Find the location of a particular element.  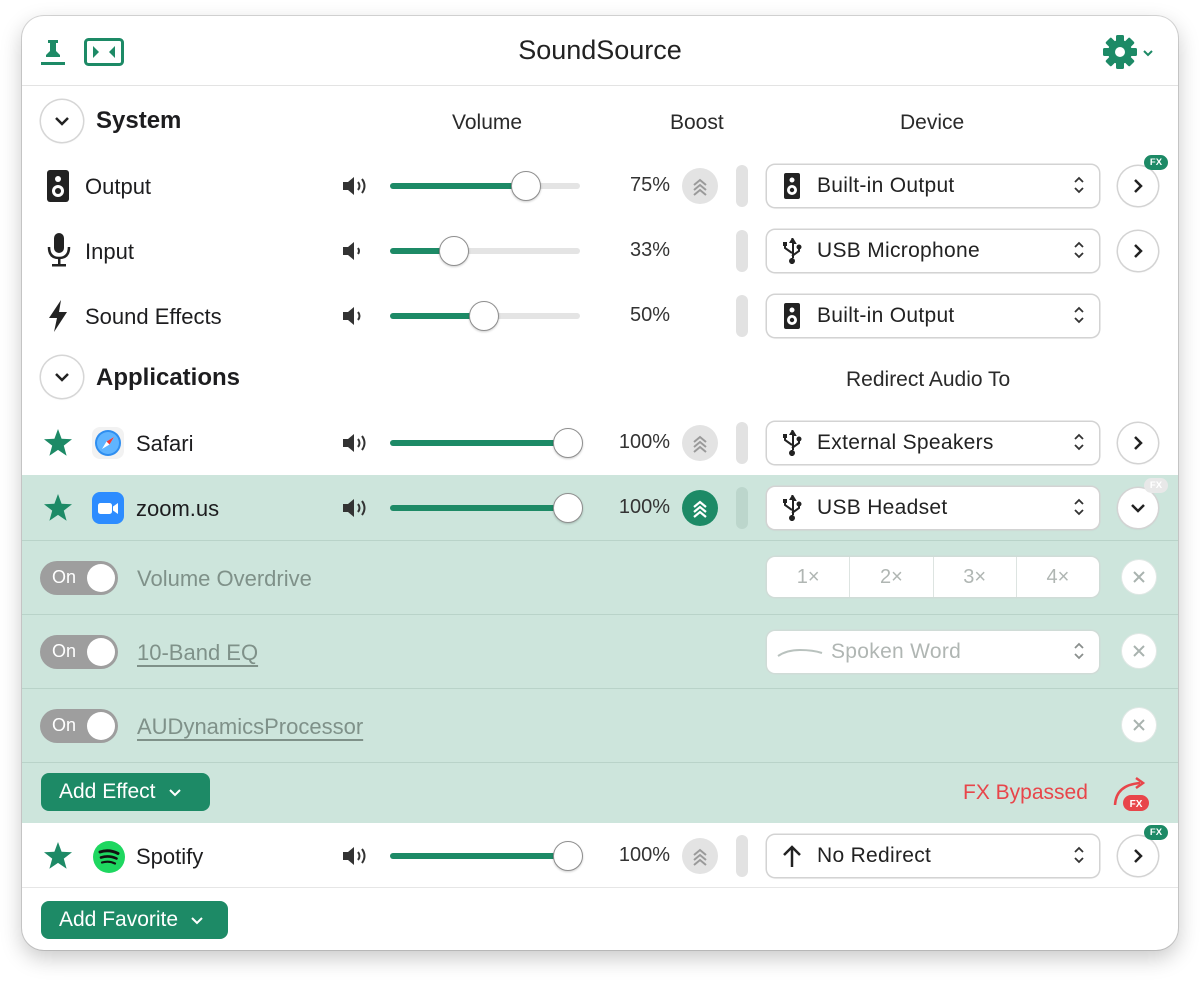

output-boost-button is located at coordinates (700, 186).